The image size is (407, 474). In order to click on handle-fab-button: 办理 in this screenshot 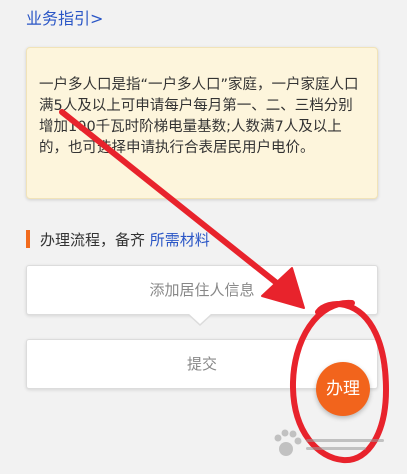, I will do `click(343, 389)`.